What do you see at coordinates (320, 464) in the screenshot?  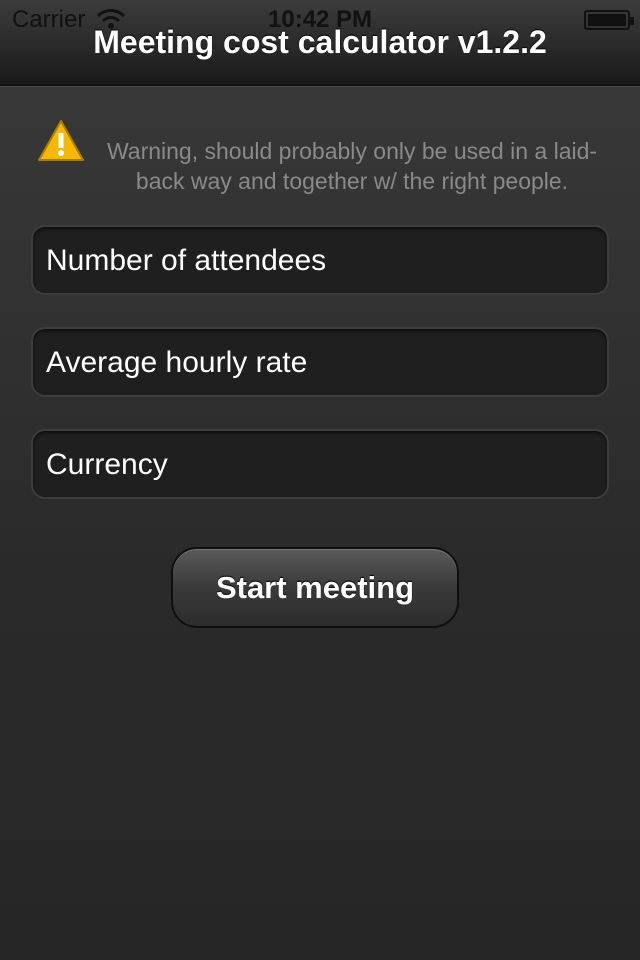 I see `currency-field: Currency` at bounding box center [320, 464].